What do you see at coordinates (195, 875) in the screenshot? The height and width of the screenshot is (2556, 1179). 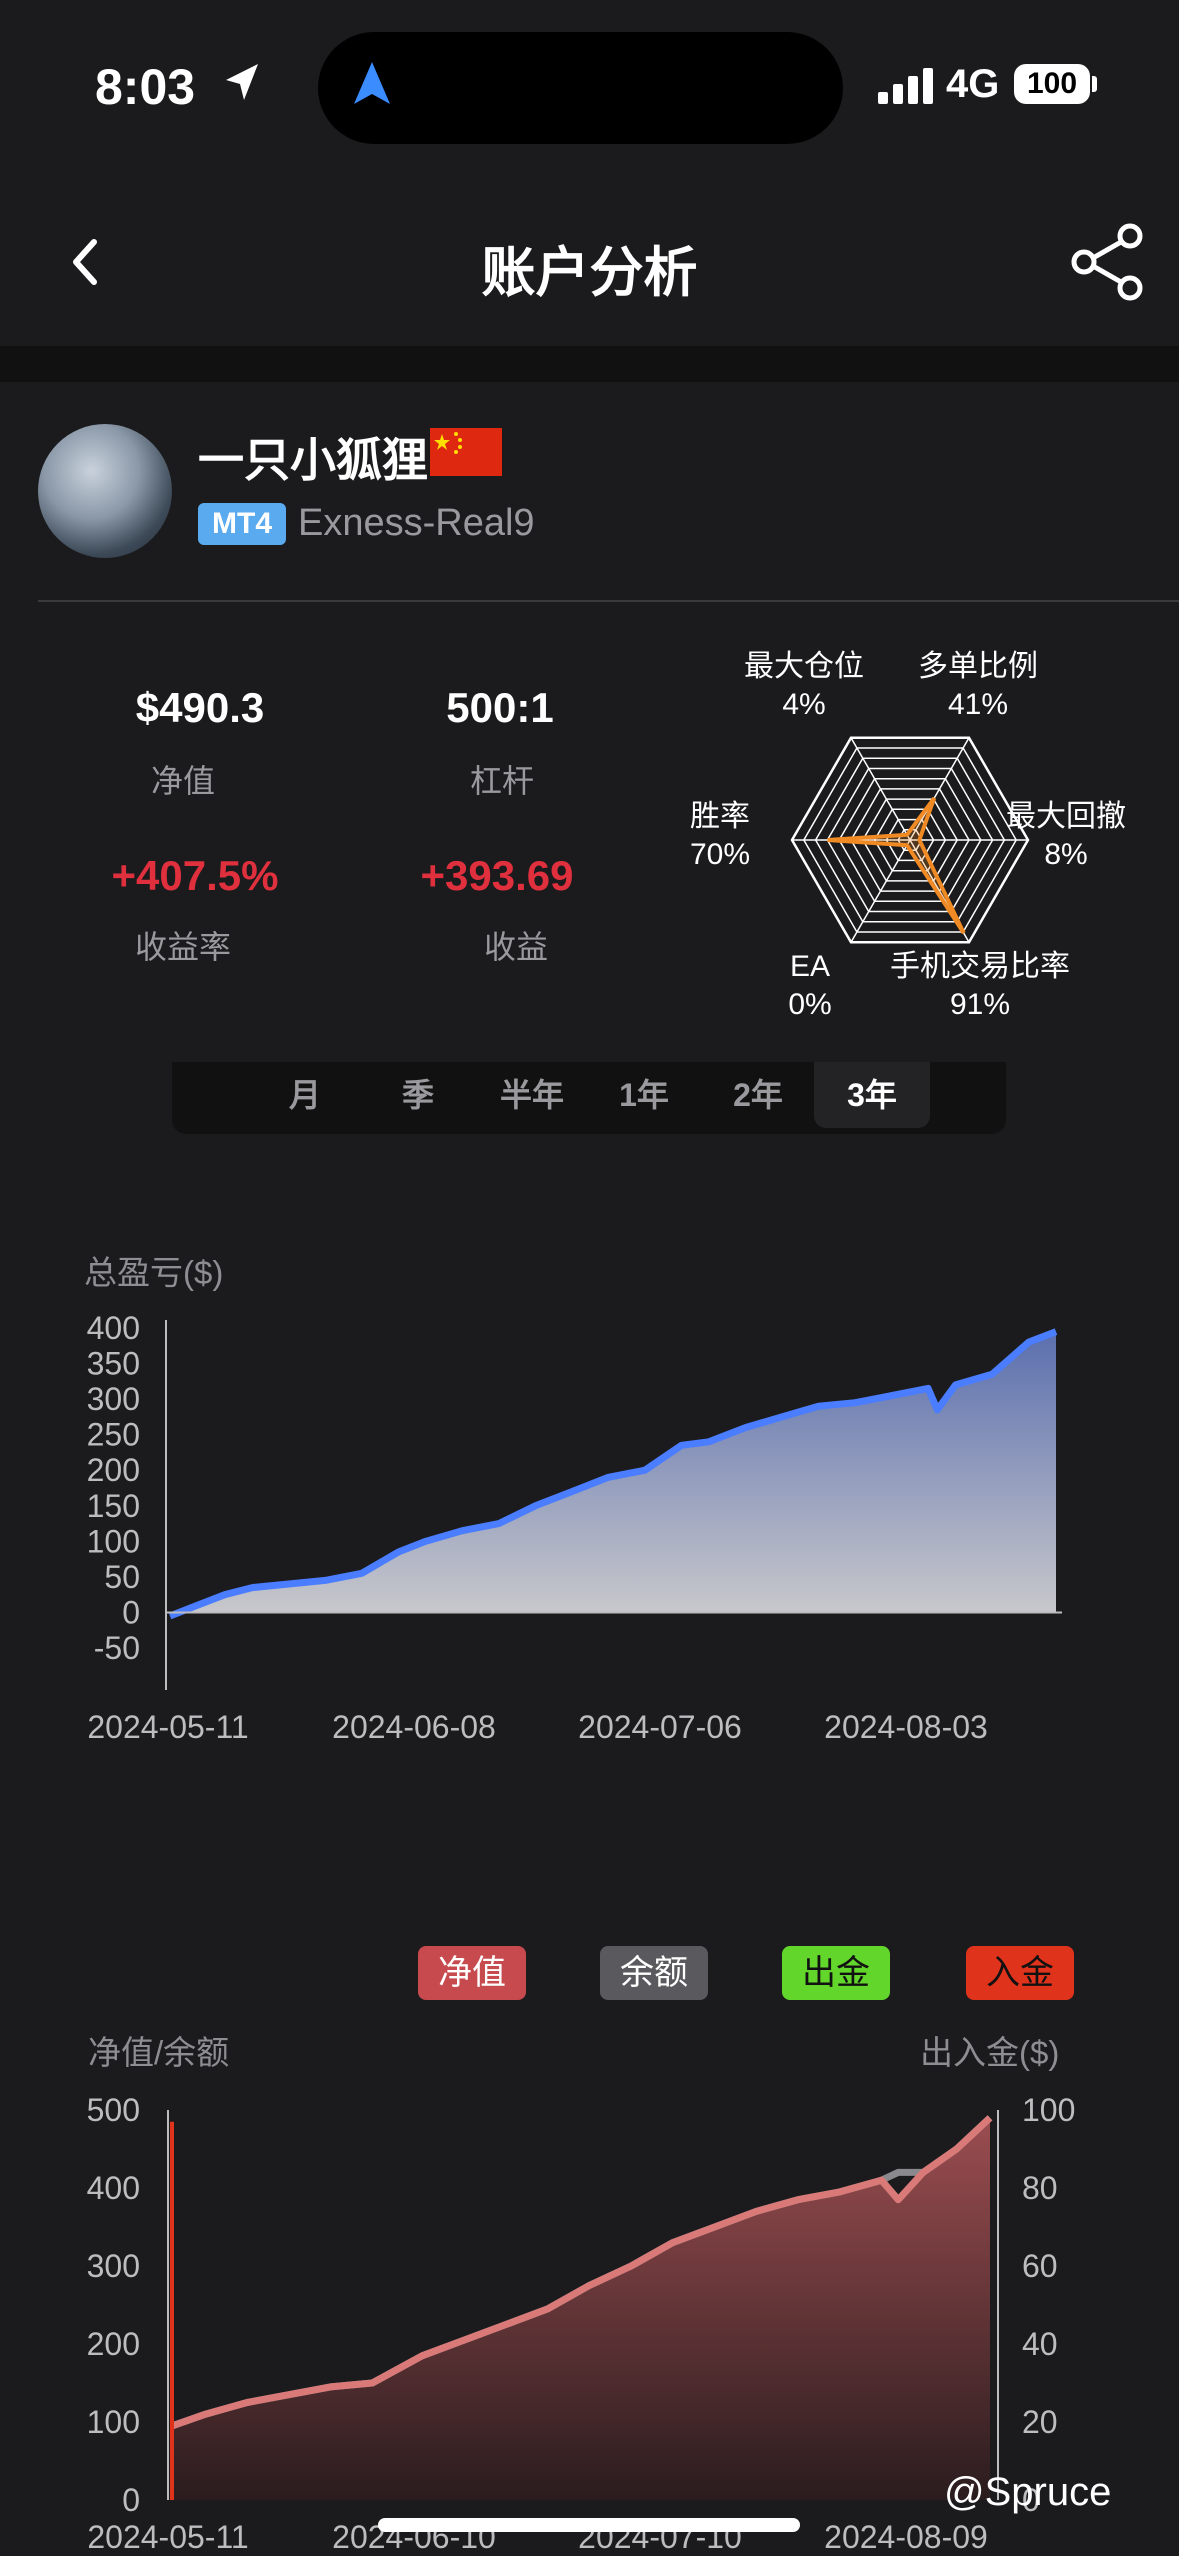 I see `return-rate-value: +407.5%` at bounding box center [195, 875].